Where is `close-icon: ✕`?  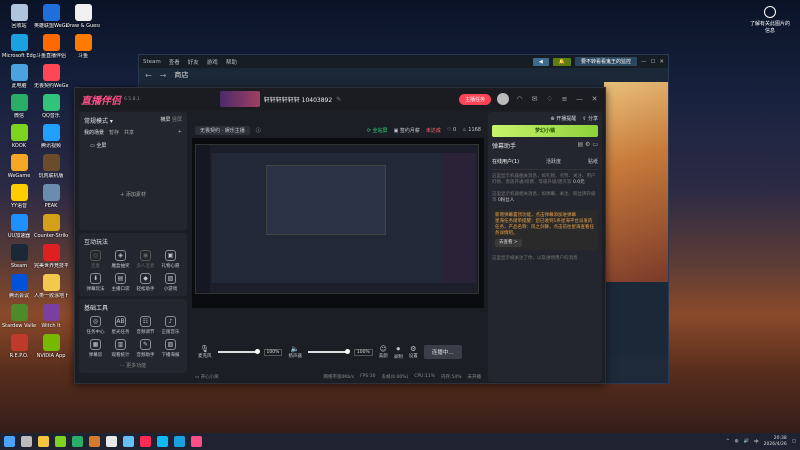
close-icon: ✕ is located at coordinates (594, 99).